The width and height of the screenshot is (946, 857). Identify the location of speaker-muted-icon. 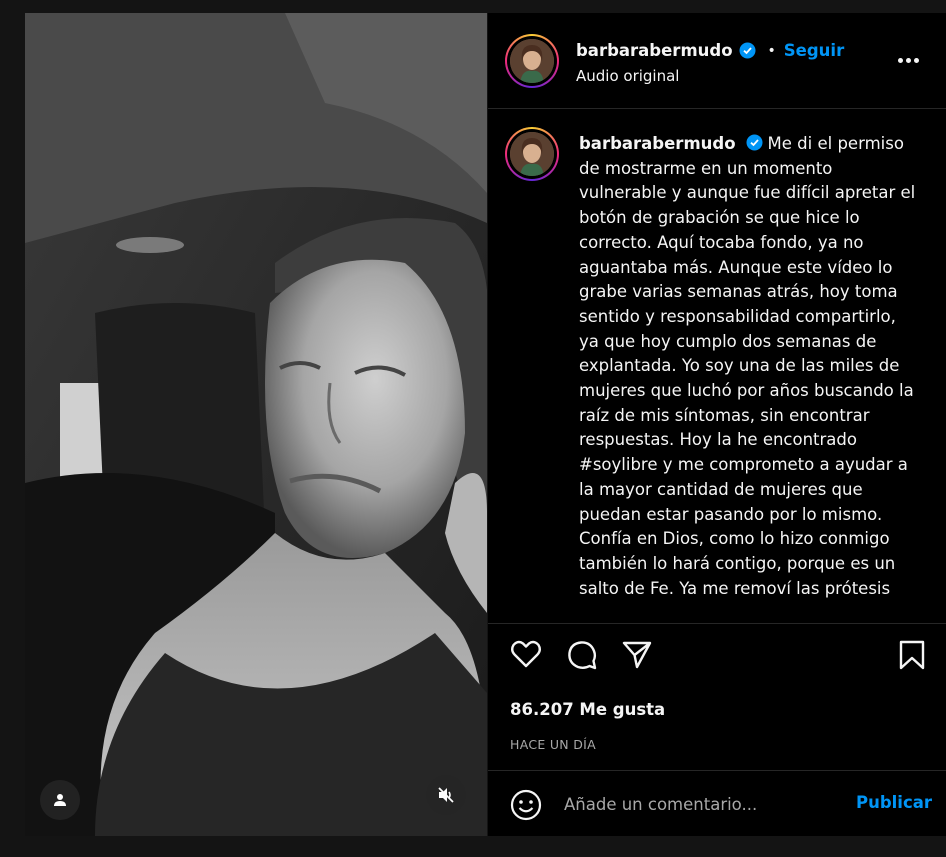
(446, 795).